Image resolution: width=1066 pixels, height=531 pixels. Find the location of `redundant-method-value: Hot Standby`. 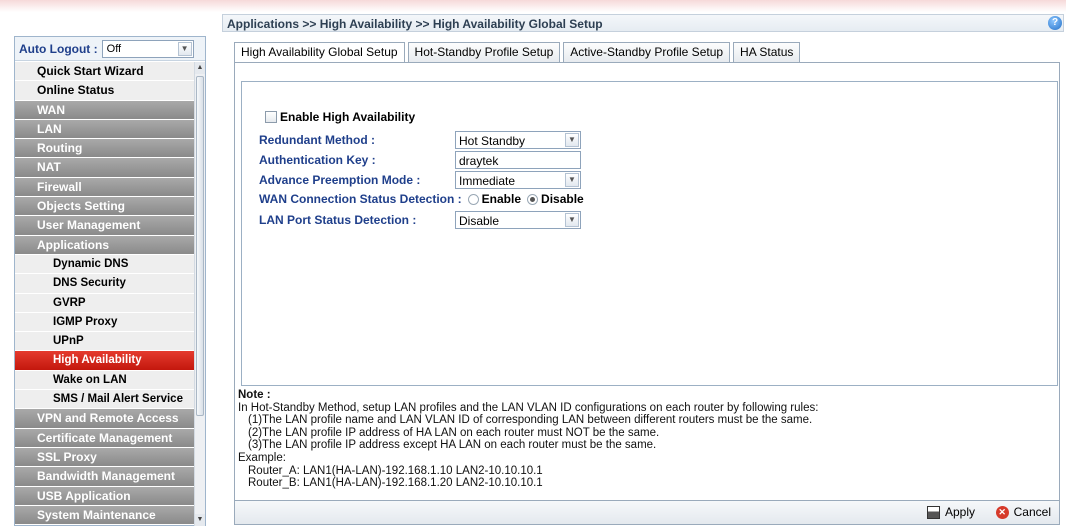

redundant-method-value: Hot Standby is located at coordinates (492, 141).